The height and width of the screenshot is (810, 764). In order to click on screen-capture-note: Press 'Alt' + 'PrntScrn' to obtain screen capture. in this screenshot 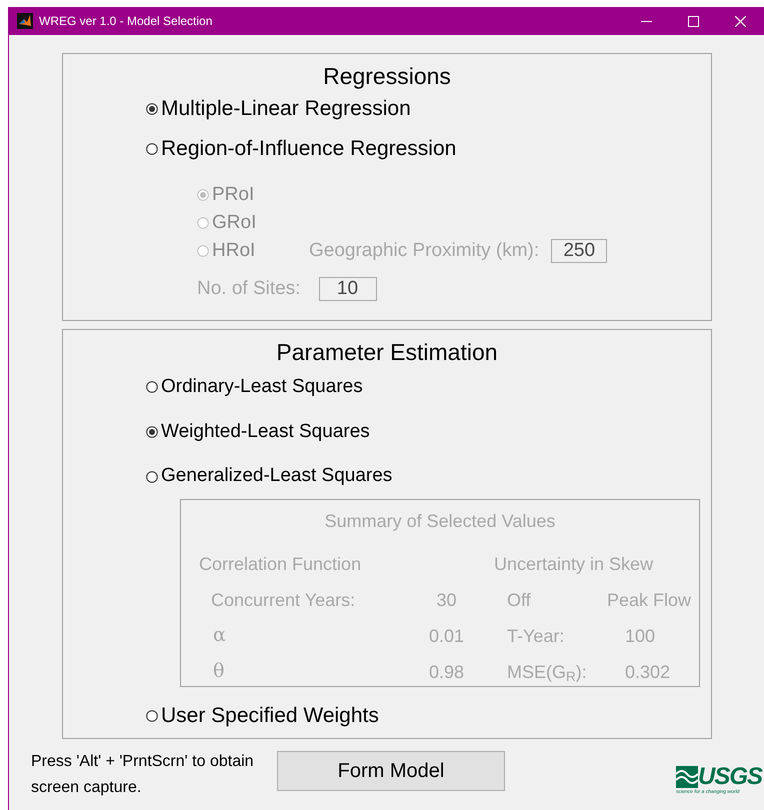, I will do `click(143, 775)`.